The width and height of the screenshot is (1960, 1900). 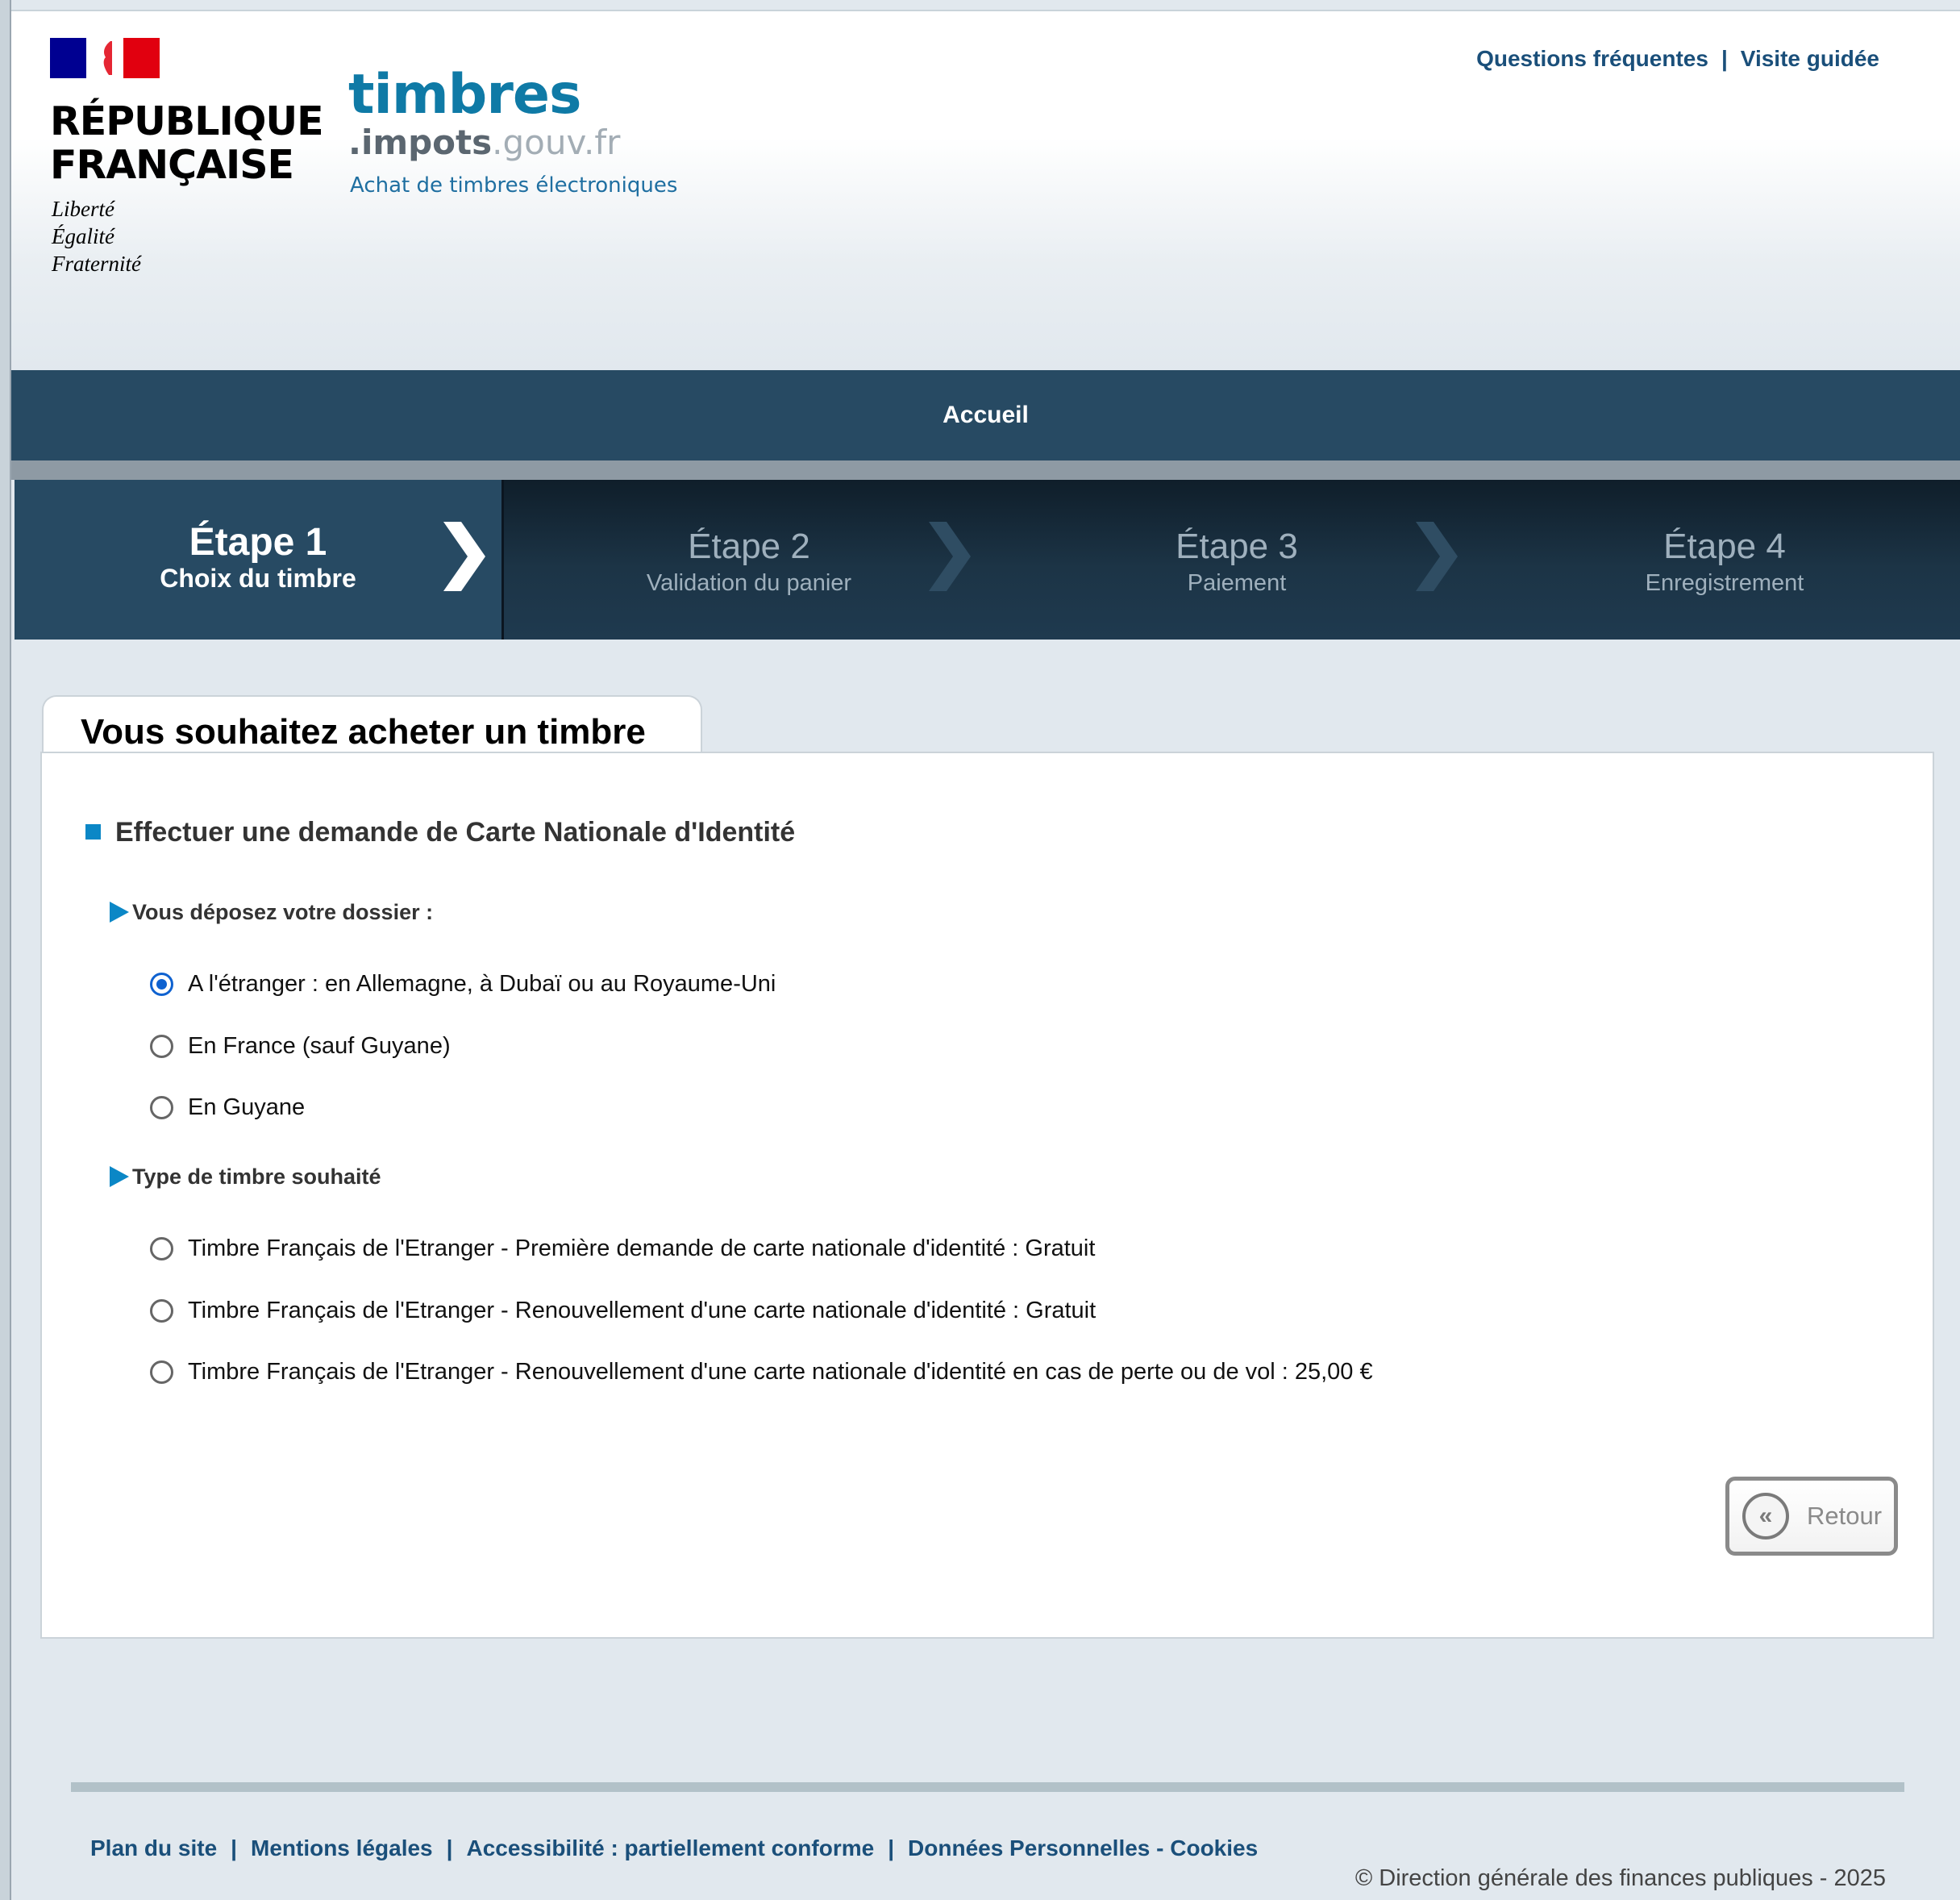 I want to click on option-label: En France (sauf Guyane), so click(x=319, y=1046).